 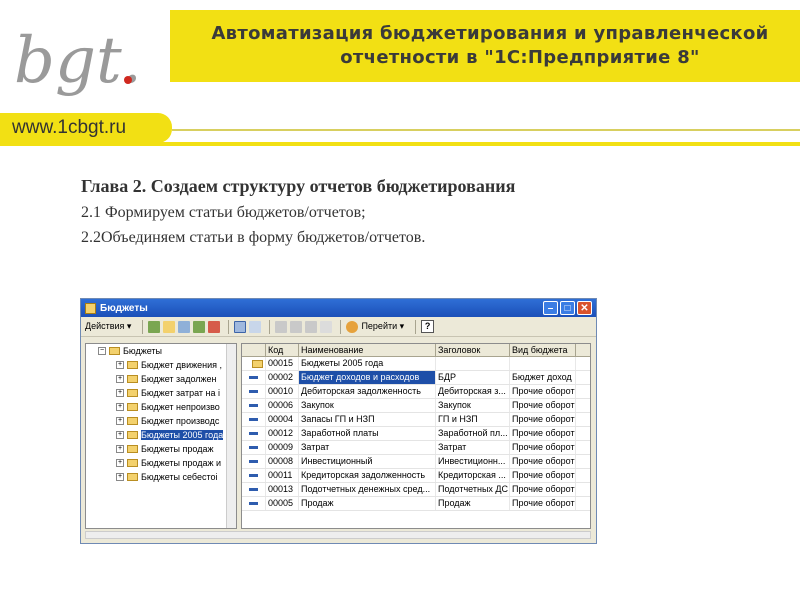 What do you see at coordinates (282, 350) in the screenshot?
I see `column-header-code: Код` at bounding box center [282, 350].